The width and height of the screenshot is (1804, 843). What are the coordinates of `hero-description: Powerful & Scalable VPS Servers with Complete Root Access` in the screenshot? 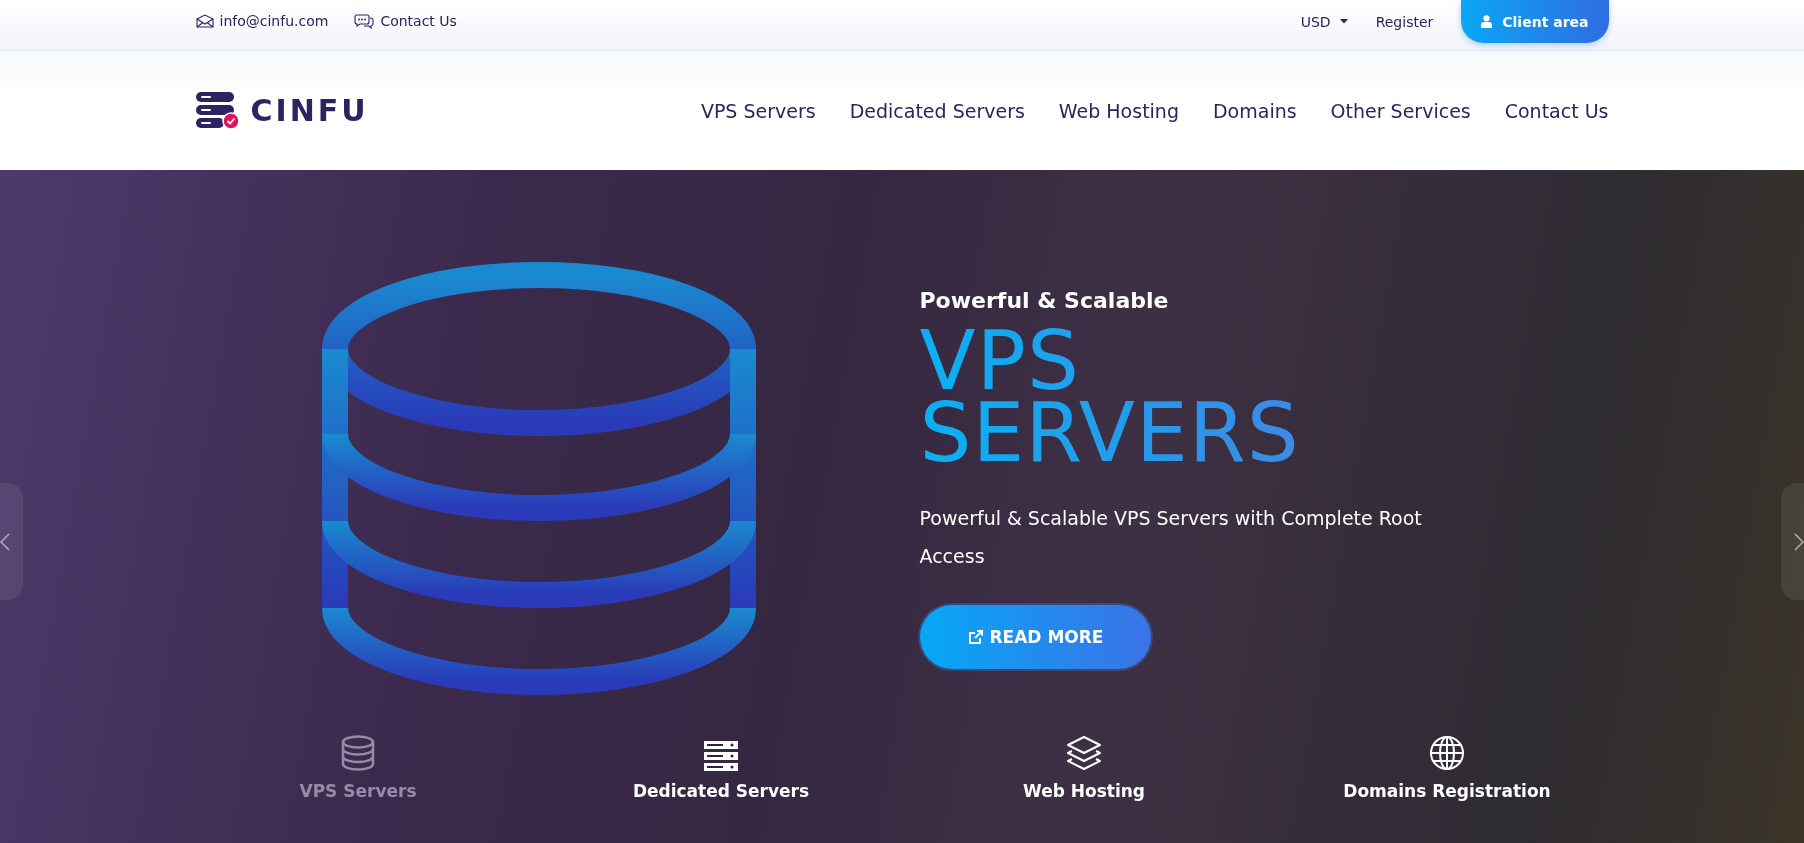 It's located at (1171, 537).